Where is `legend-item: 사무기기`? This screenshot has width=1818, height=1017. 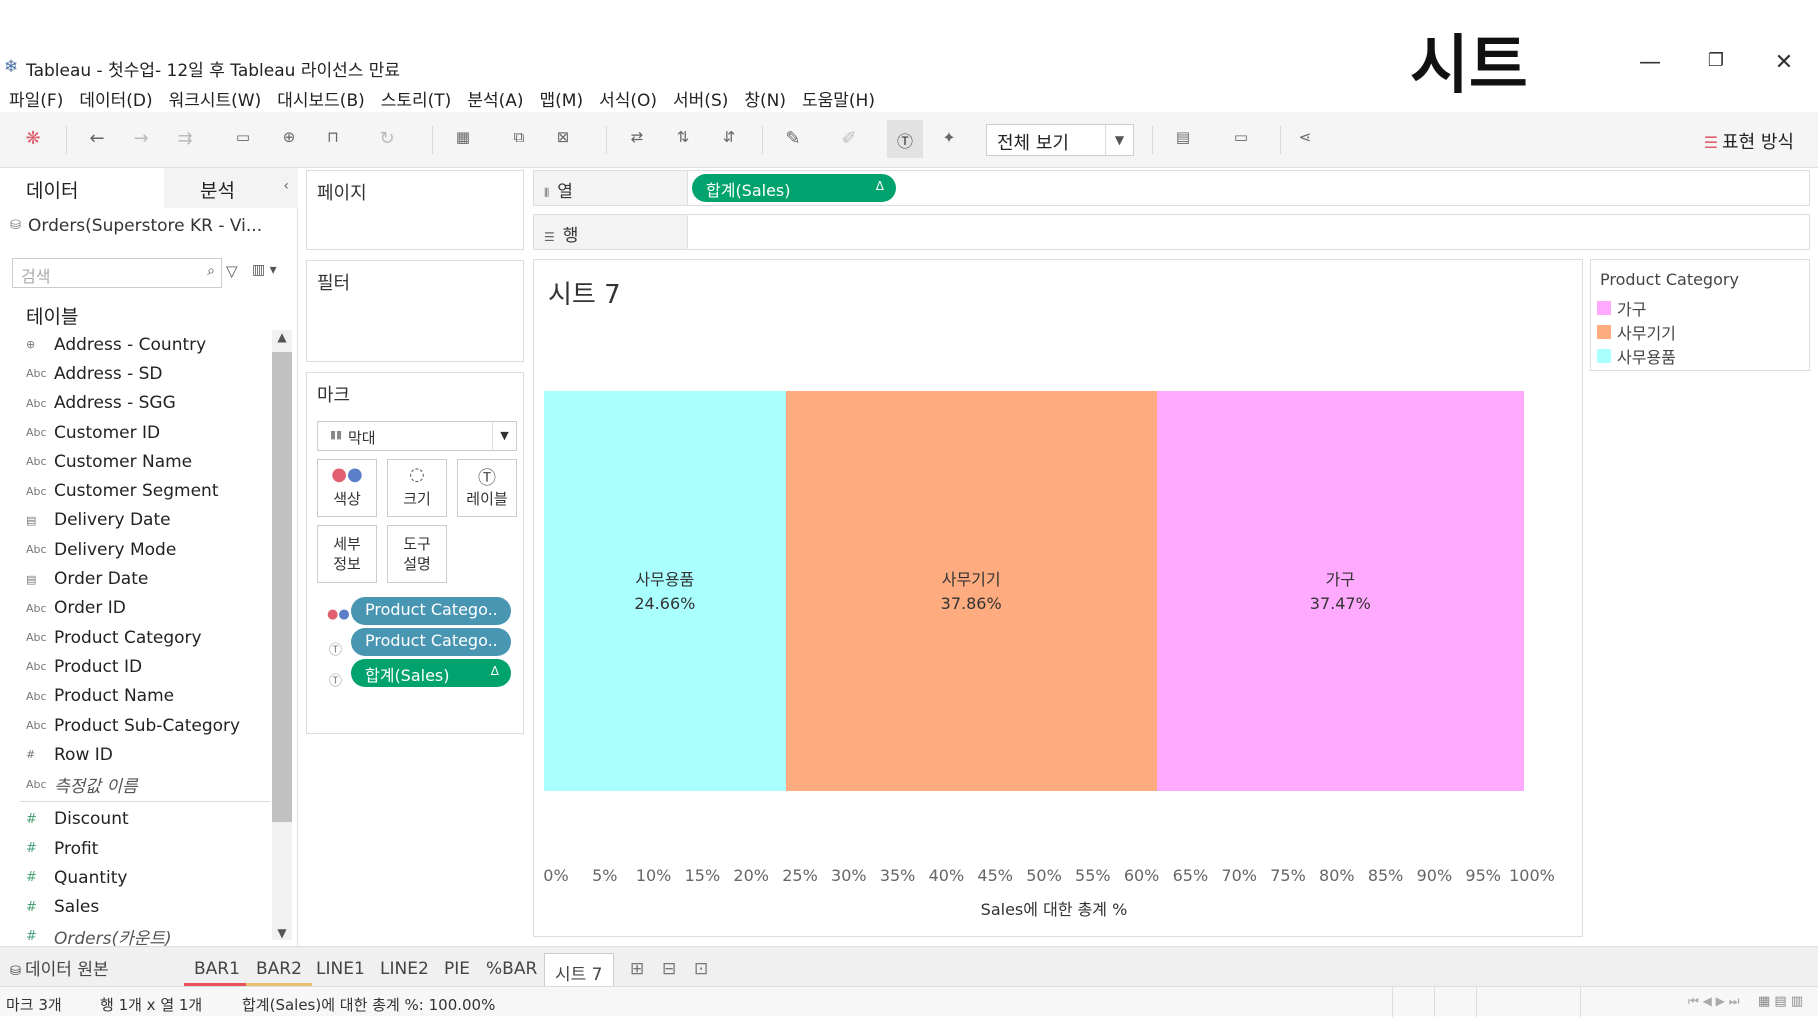 legend-item: 사무기기 is located at coordinates (1636, 332).